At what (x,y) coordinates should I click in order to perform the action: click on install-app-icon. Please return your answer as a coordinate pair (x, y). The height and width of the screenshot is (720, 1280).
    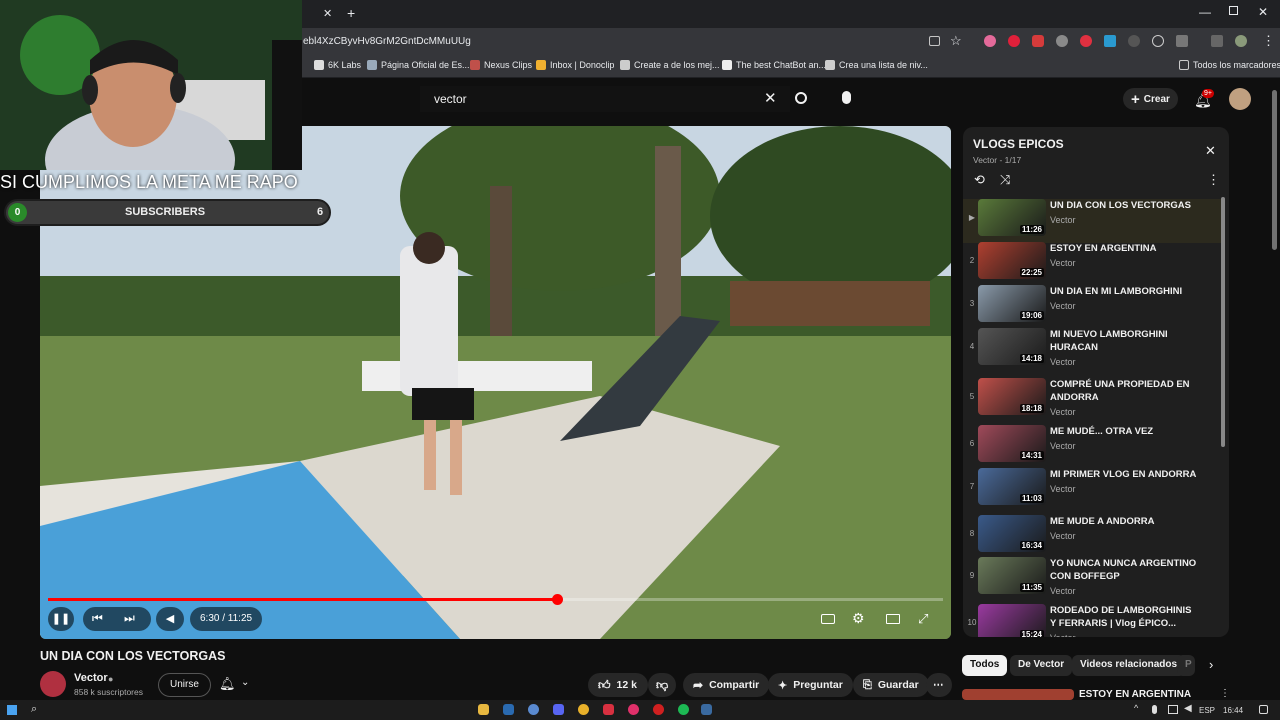
    Looking at the image, I should click on (934, 41).